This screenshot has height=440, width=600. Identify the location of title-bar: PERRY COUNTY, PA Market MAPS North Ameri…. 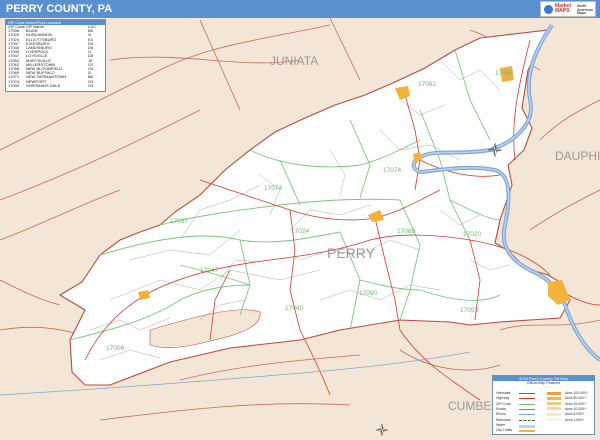
(300, 9).